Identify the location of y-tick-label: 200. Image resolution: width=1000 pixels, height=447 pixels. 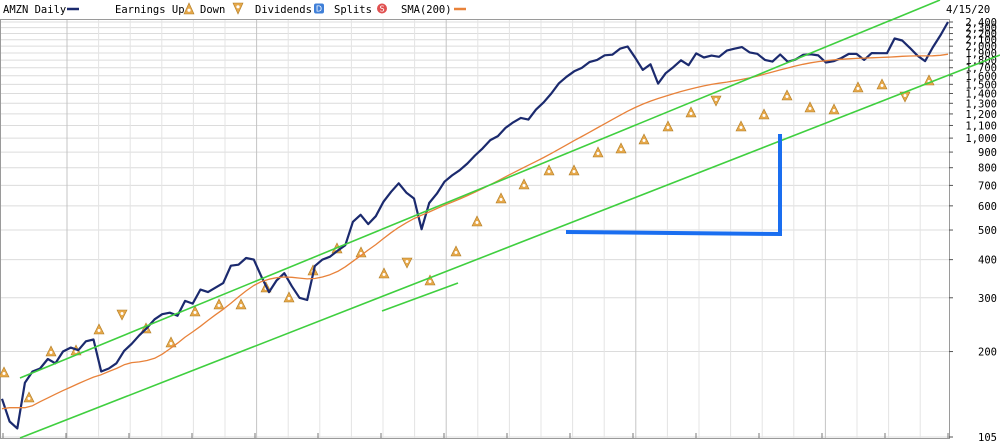
(987, 353).